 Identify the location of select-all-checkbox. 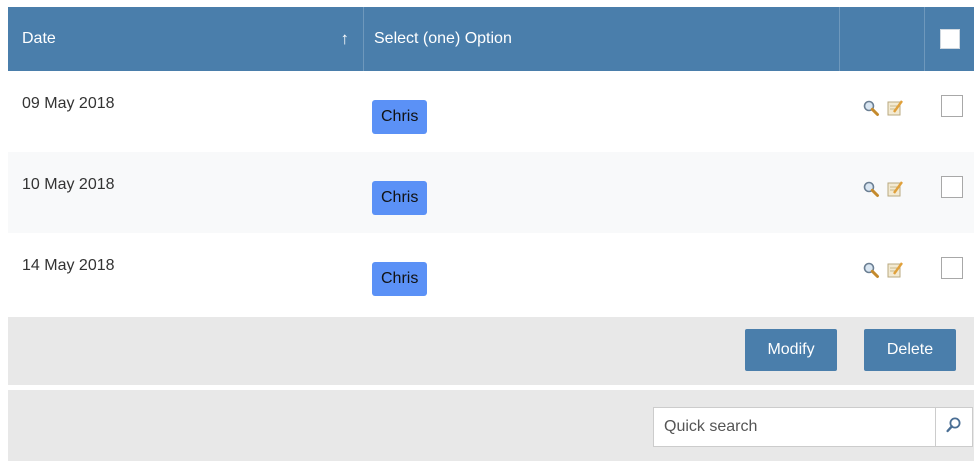
(949, 39).